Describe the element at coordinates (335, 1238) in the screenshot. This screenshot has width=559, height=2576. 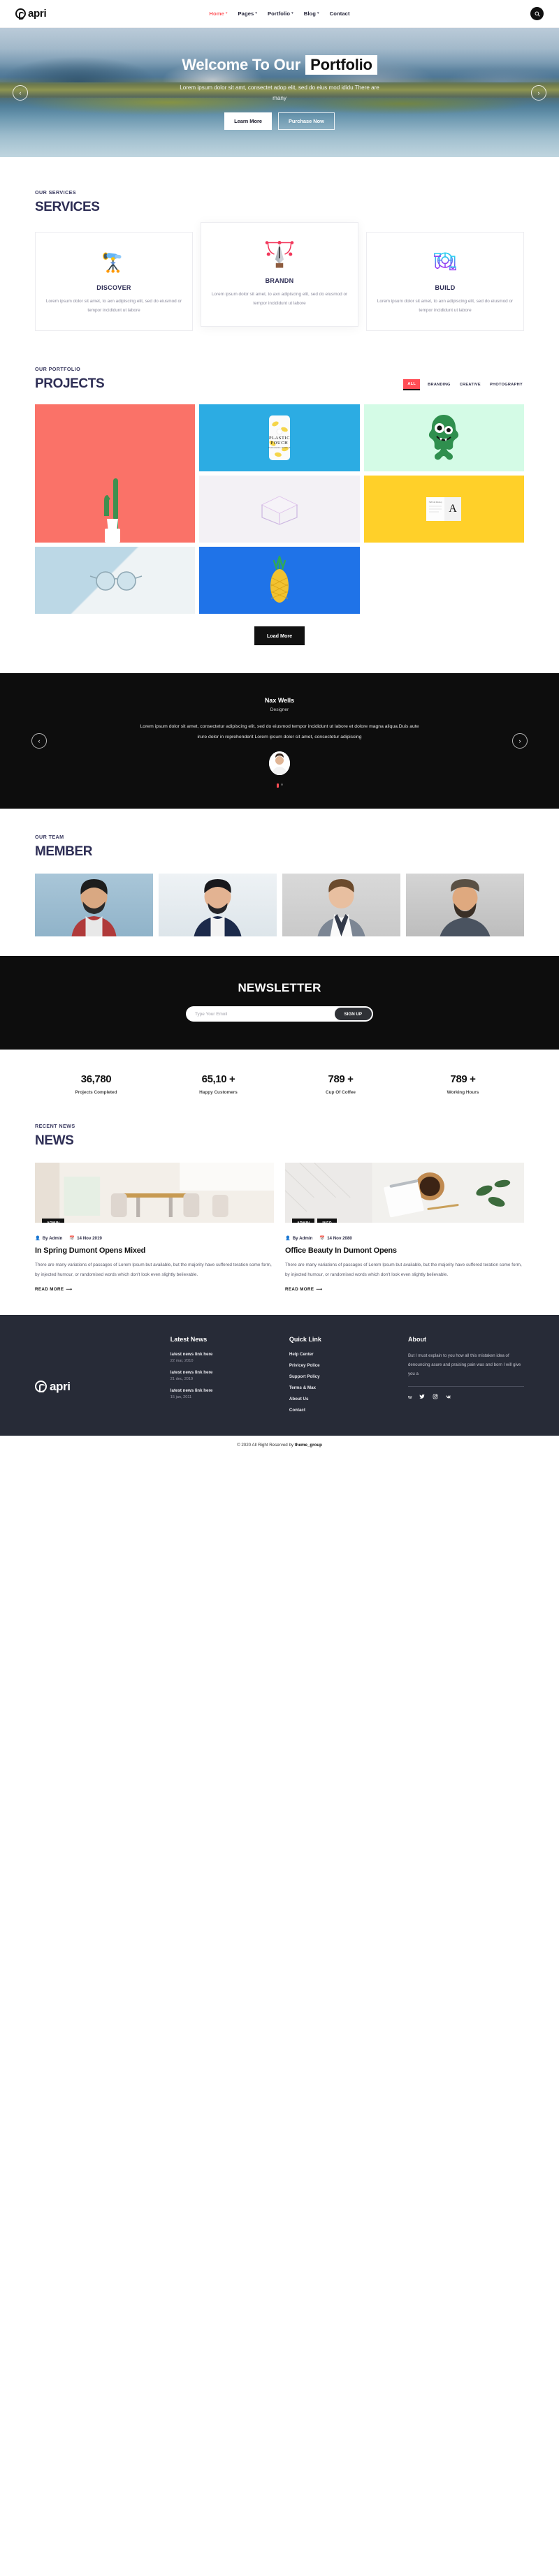
I see `news-date: 📅 14 Nov 2080` at that location.